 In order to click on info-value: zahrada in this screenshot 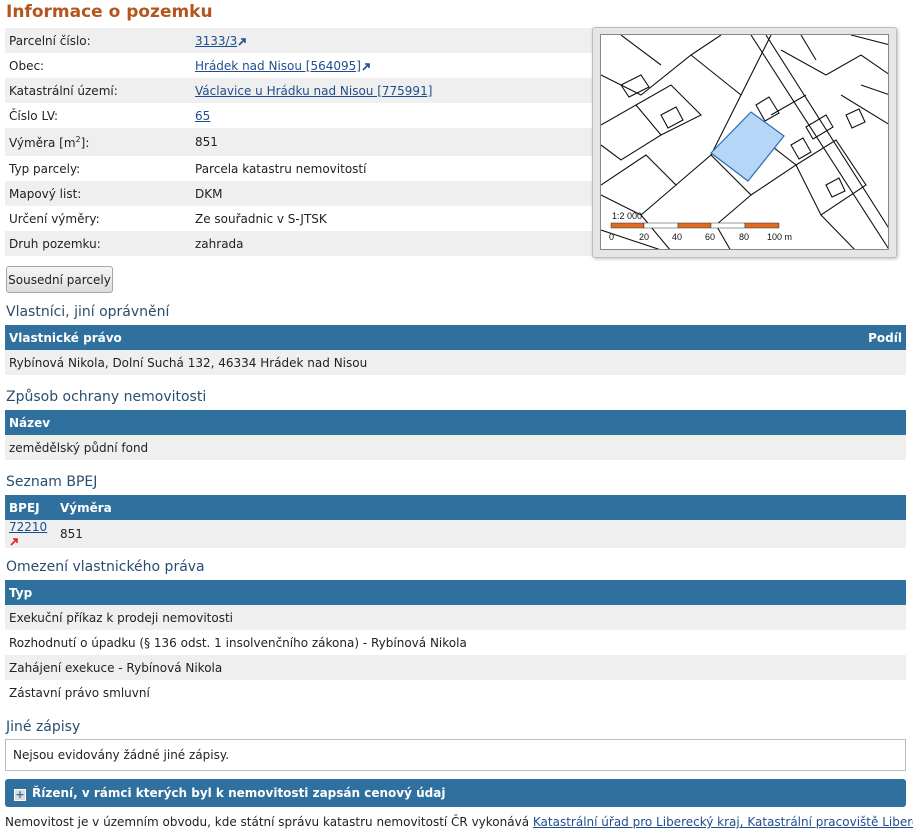, I will do `click(392, 243)`.